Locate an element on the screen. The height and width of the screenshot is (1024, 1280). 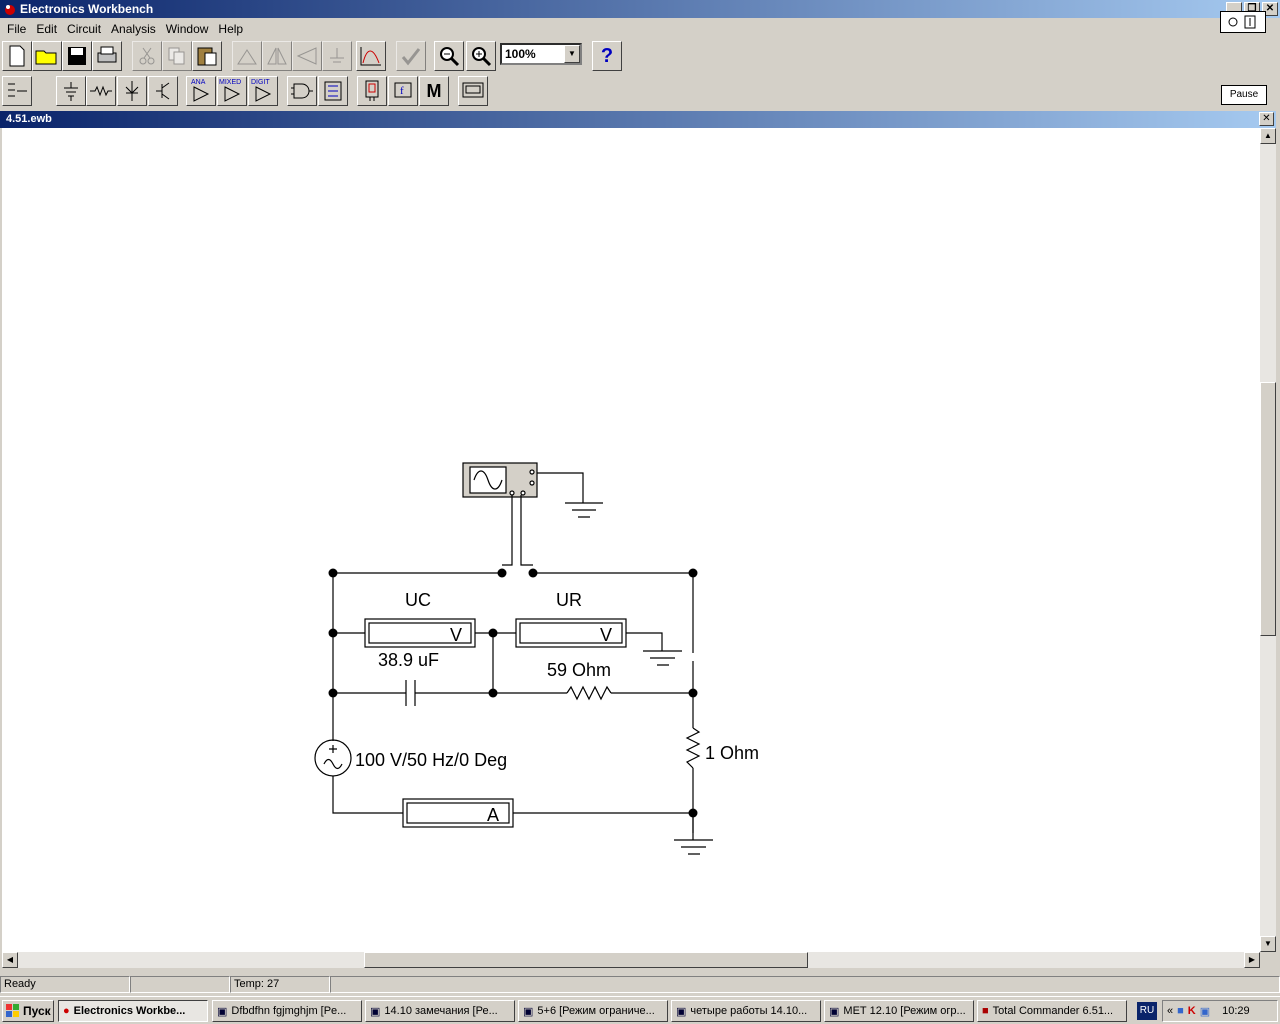
vertical-scroll-thumb is located at coordinates (1268, 509).